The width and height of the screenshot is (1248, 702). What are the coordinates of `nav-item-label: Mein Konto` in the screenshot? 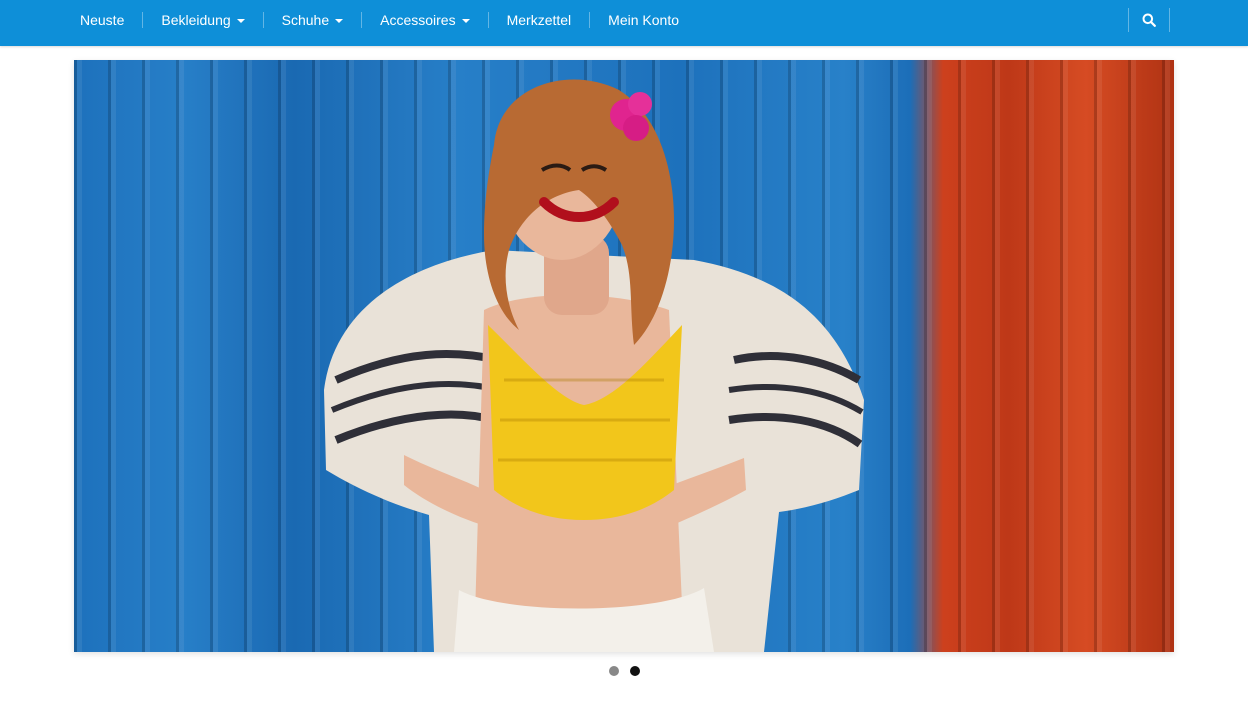 It's located at (643, 20).